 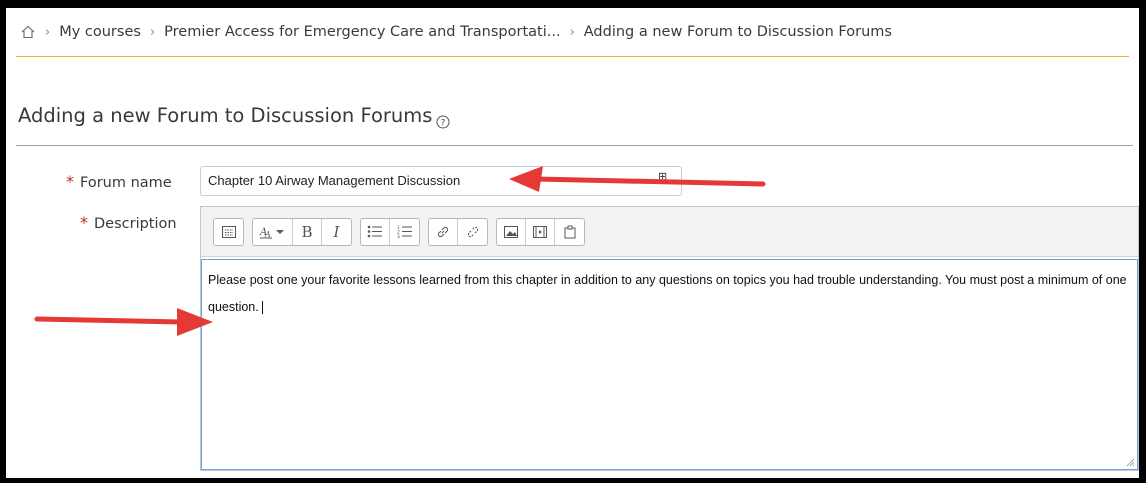 What do you see at coordinates (262, 308) in the screenshot?
I see `text-cursor` at bounding box center [262, 308].